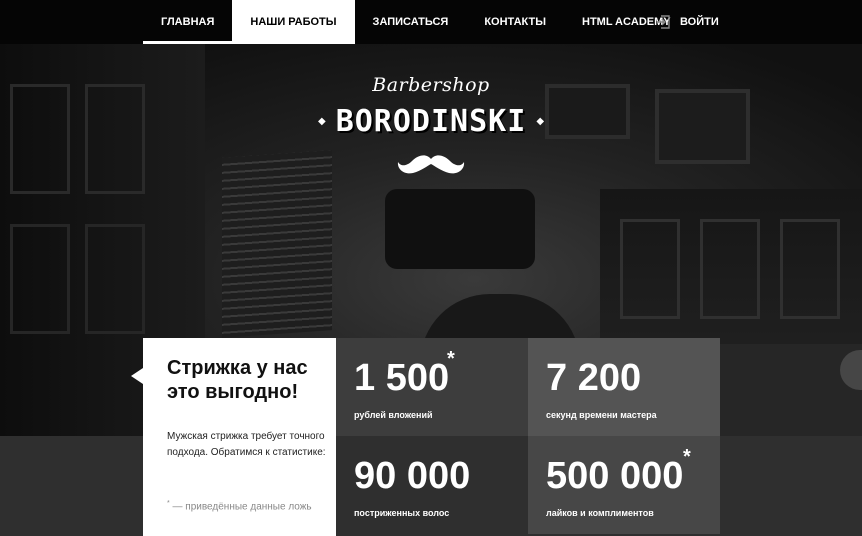 Image resolution: width=862 pixels, height=536 pixels. I want to click on footnote-text: — приведённые данные ложь, so click(240, 507).